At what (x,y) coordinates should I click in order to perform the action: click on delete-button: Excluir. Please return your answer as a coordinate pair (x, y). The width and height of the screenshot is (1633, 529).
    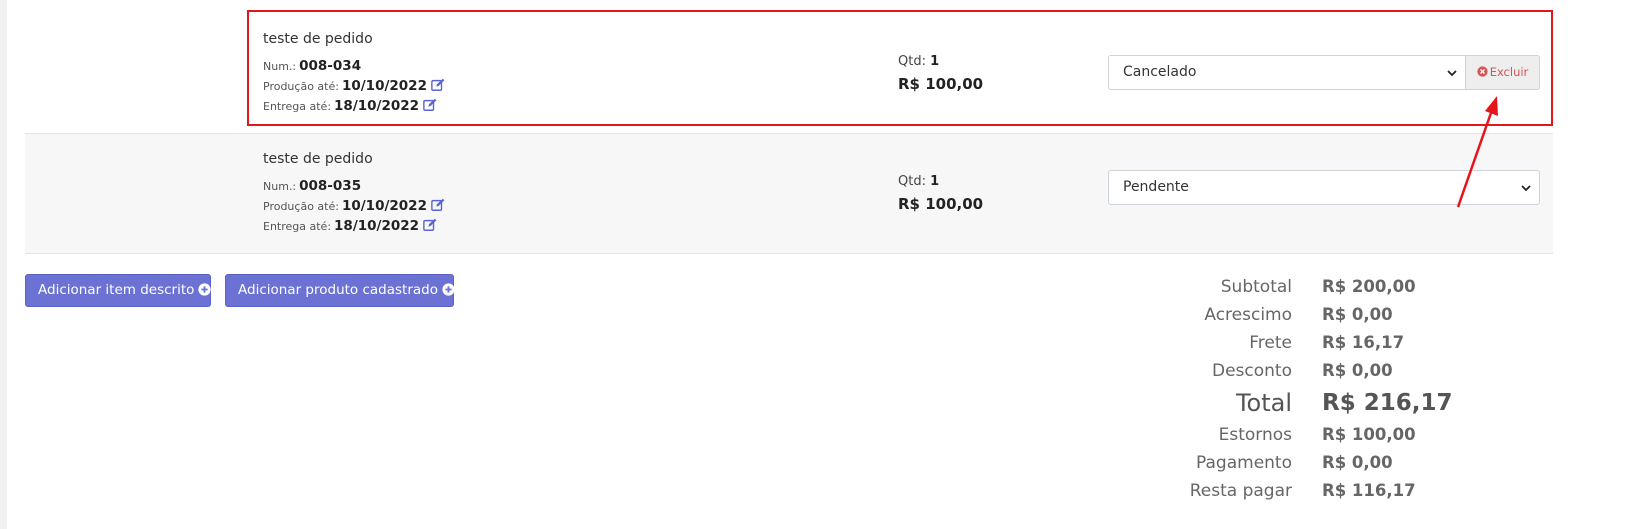
    Looking at the image, I should click on (1503, 72).